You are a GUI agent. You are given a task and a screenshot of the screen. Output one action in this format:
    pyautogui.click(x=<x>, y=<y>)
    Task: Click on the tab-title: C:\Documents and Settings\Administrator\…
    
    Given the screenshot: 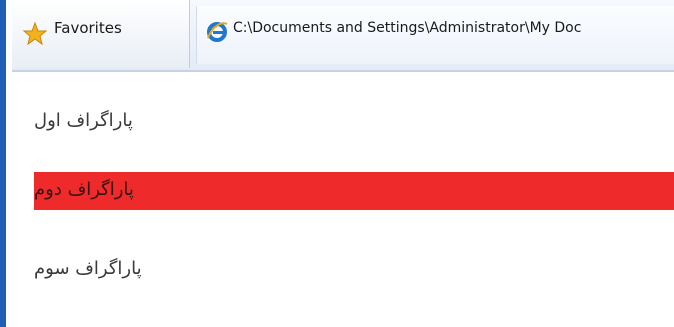 What is the action you would take?
    pyautogui.click(x=407, y=28)
    